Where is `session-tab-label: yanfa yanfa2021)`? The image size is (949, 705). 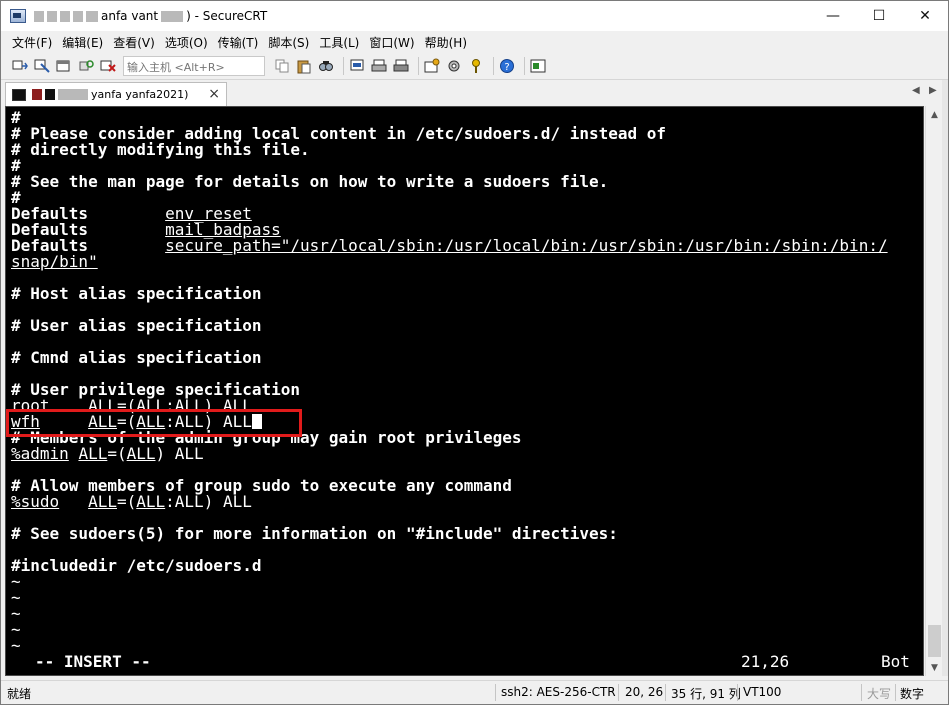
session-tab-label: yanfa yanfa2021) is located at coordinates (110, 94).